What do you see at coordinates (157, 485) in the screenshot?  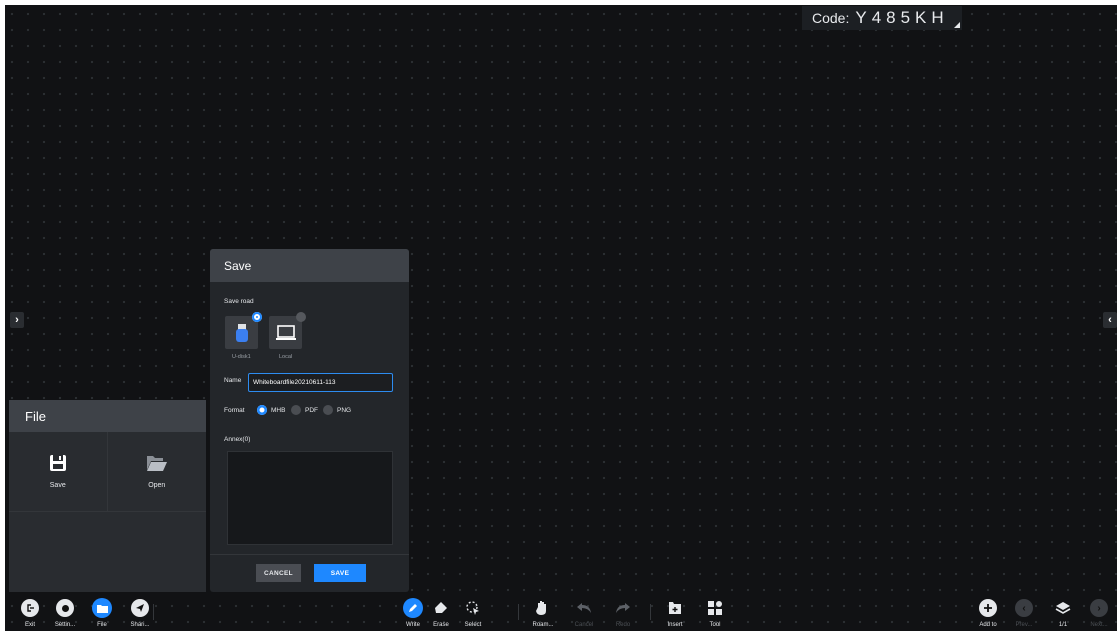 I see `file-open-label: Open` at bounding box center [157, 485].